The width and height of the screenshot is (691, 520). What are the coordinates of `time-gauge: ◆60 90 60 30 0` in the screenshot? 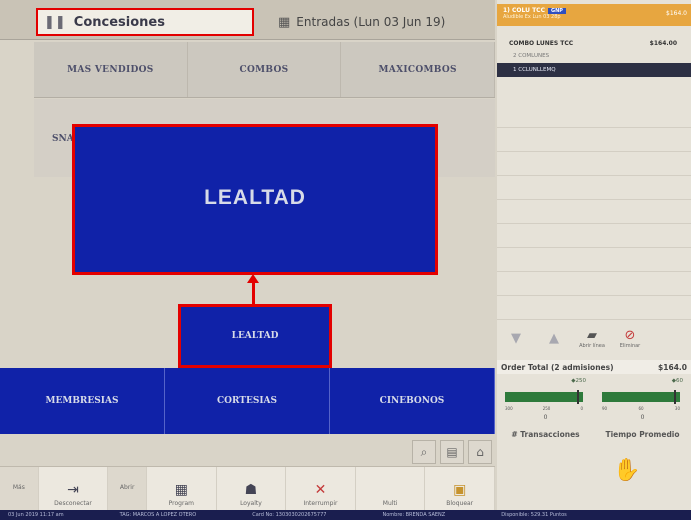 It's located at (642, 407).